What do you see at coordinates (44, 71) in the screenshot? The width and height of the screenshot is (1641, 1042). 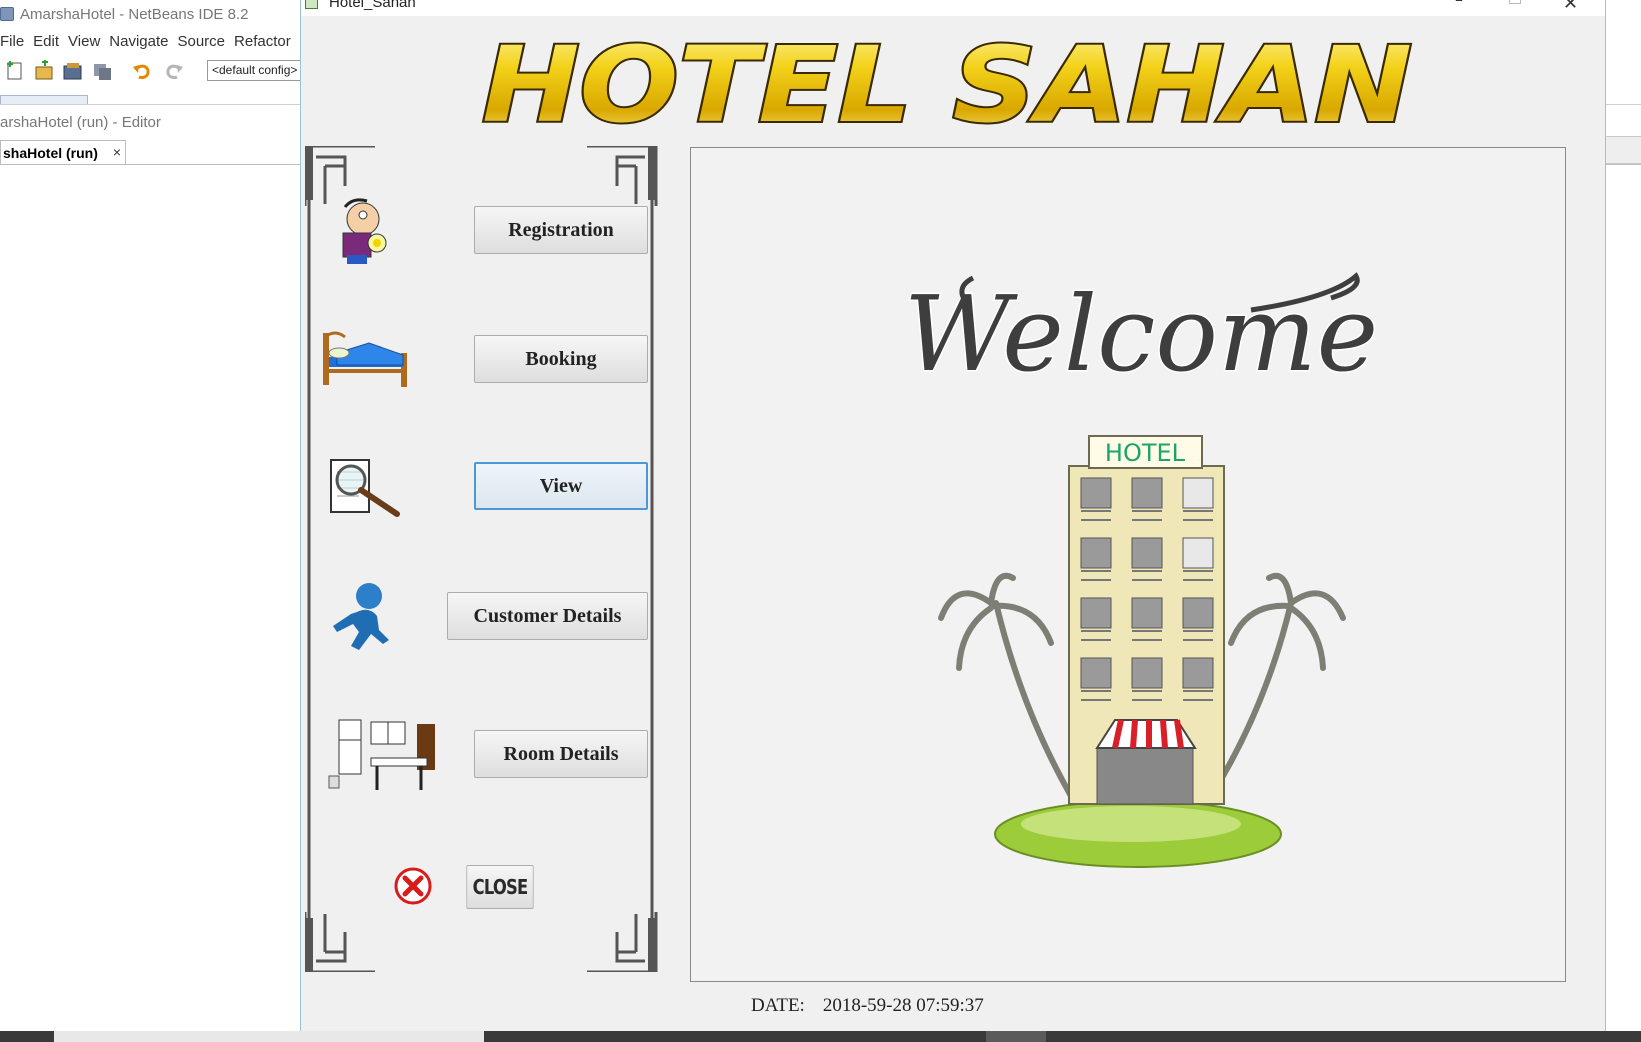 I see `new-project-icon` at bounding box center [44, 71].